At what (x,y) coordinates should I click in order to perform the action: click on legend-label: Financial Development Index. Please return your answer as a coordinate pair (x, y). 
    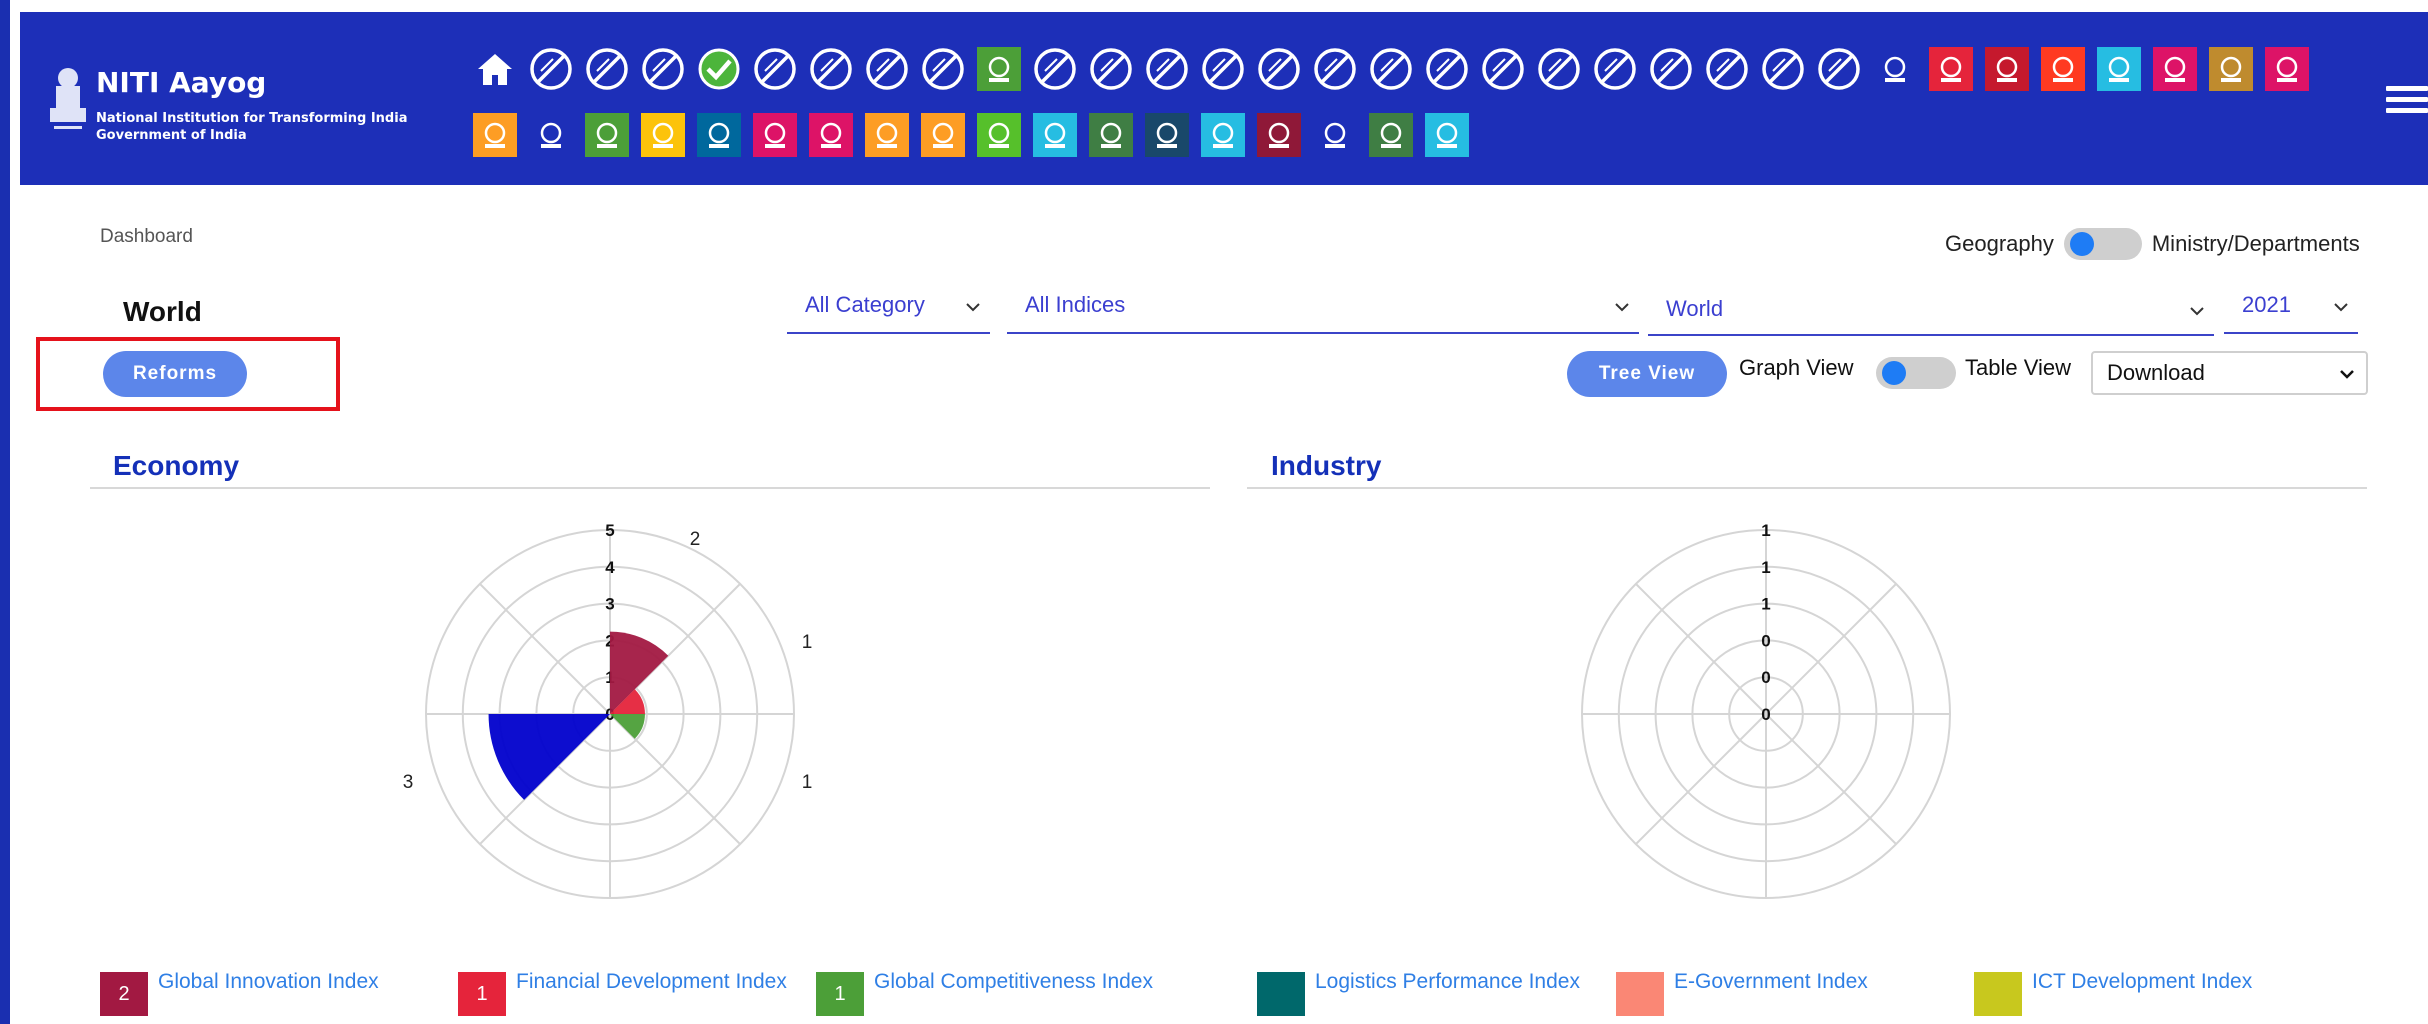
    Looking at the image, I should click on (666, 981).